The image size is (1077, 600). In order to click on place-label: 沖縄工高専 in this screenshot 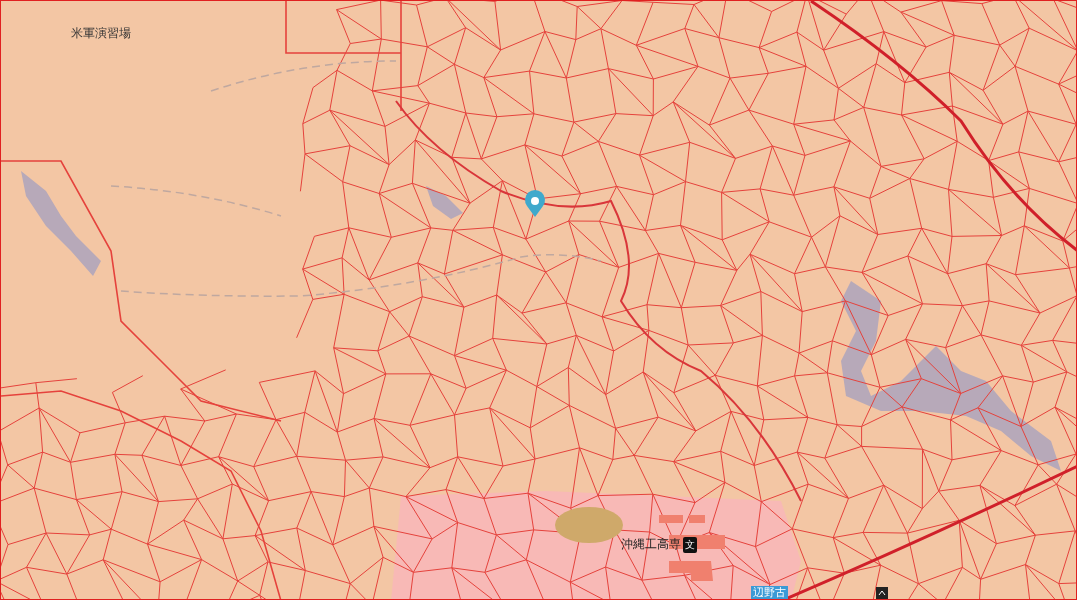, I will do `click(651, 544)`.